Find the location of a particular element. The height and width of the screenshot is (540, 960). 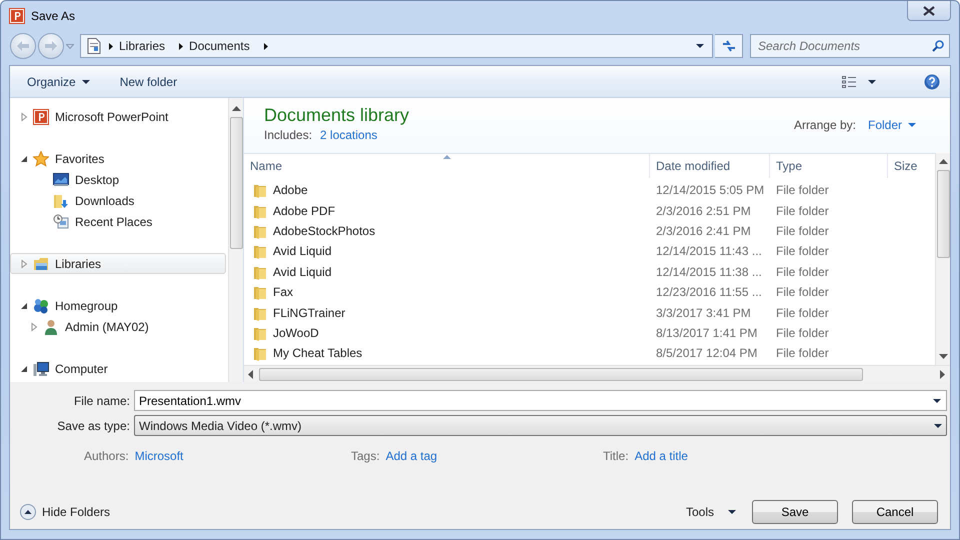

horizontal-scrollbar is located at coordinates (597, 373).